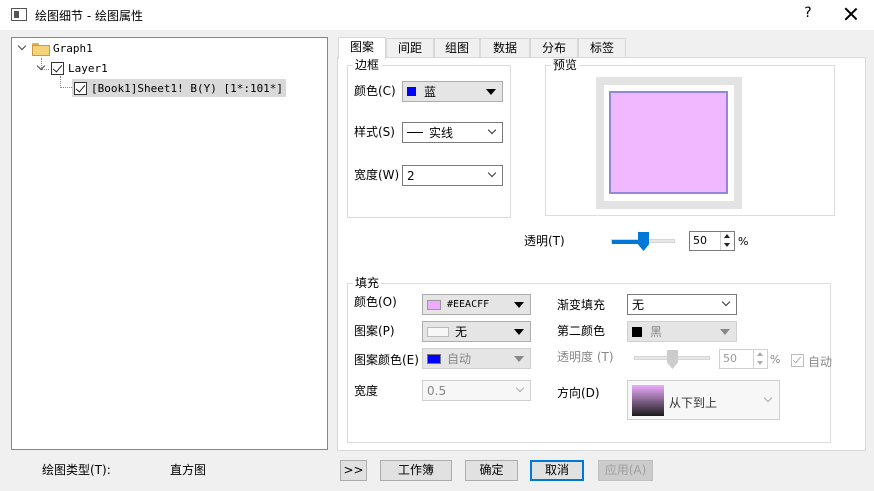  What do you see at coordinates (581, 331) in the screenshot?
I see `second-color-label: 第二颜色` at bounding box center [581, 331].